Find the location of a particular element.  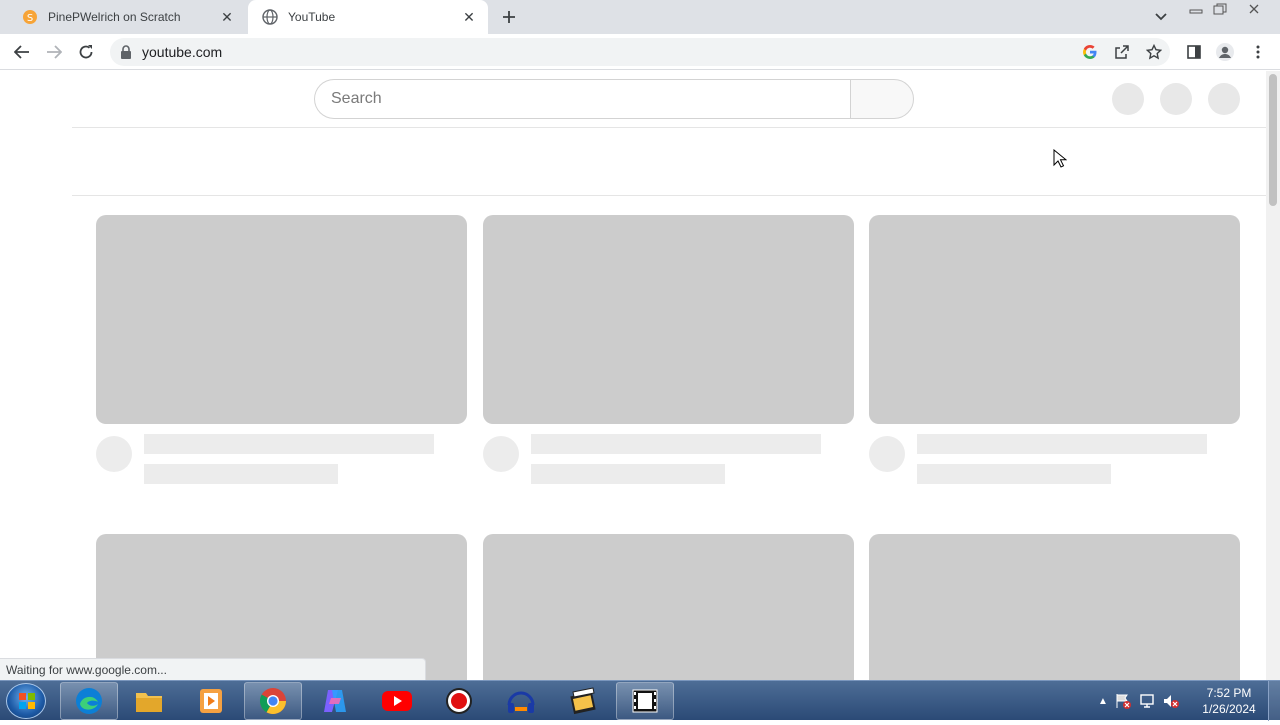

show-desktop-button is located at coordinates (1274, 701).